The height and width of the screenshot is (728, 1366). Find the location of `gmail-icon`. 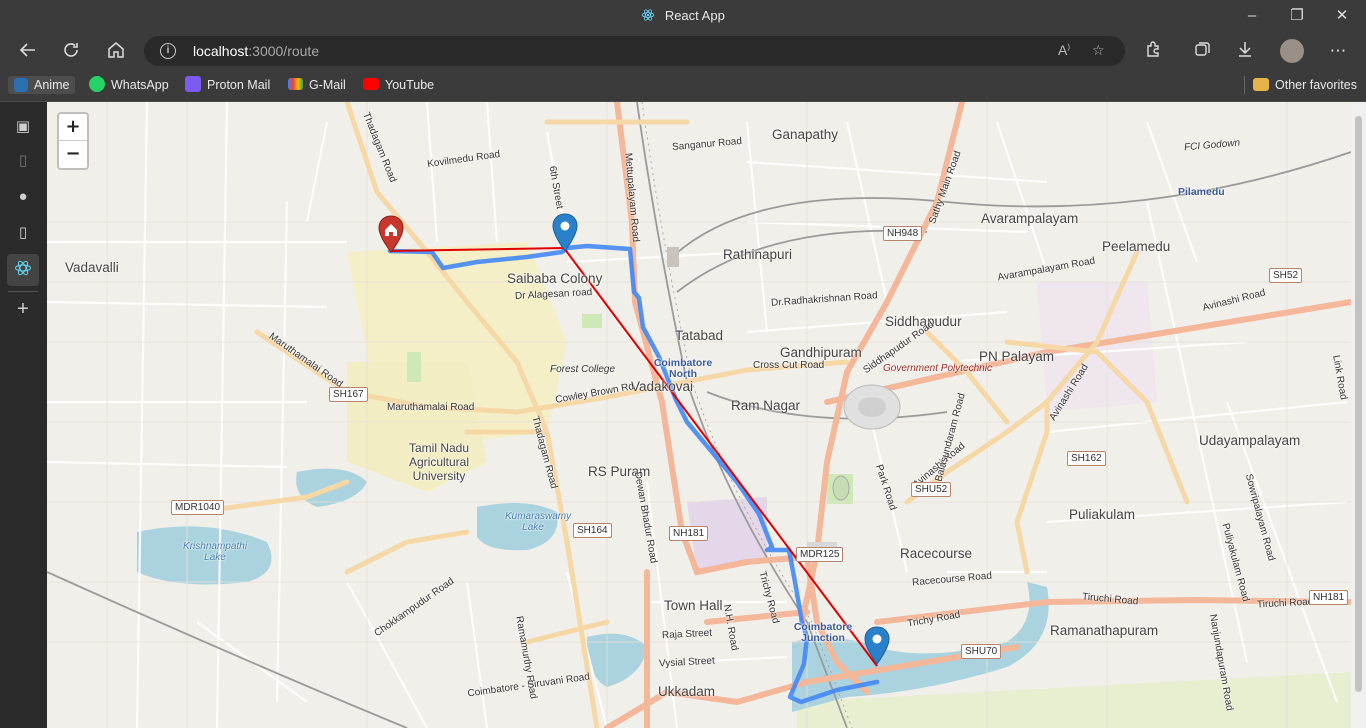

gmail-icon is located at coordinates (295, 84).